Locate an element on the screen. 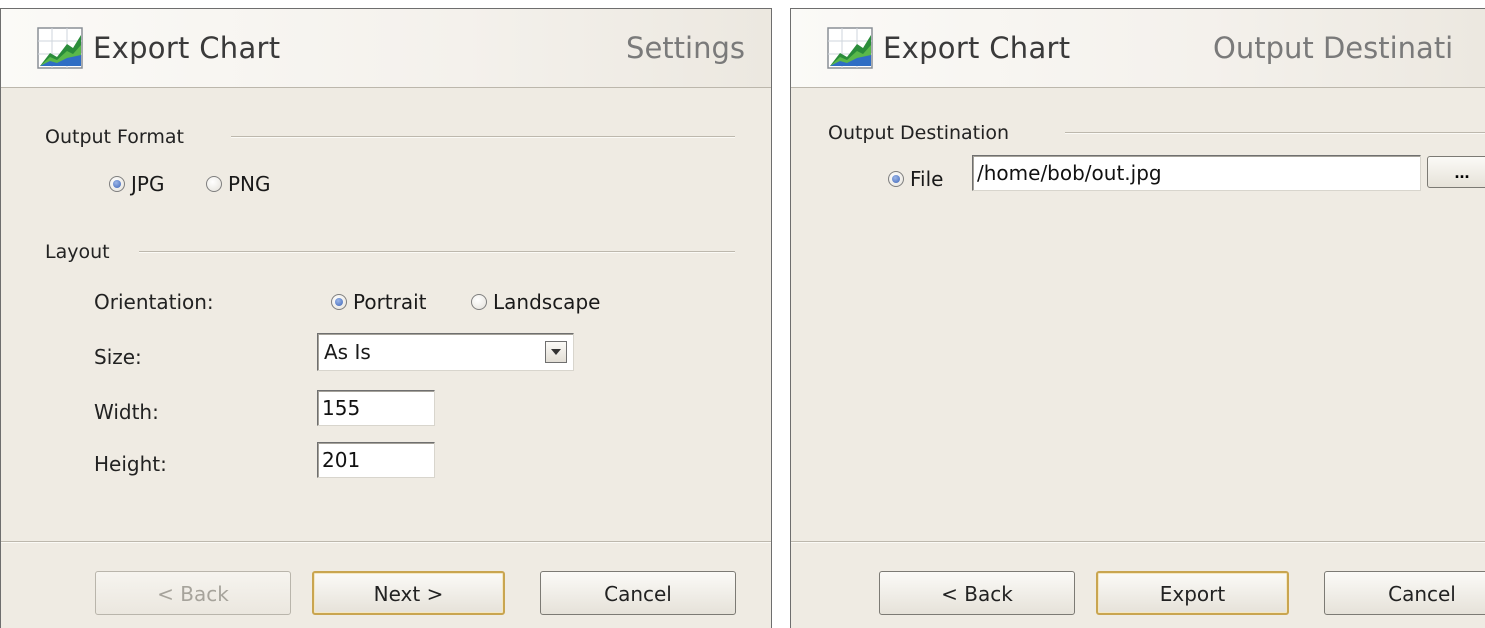 Image resolution: width=1485 pixels, height=628 pixels. export-button: Export is located at coordinates (1192, 593).